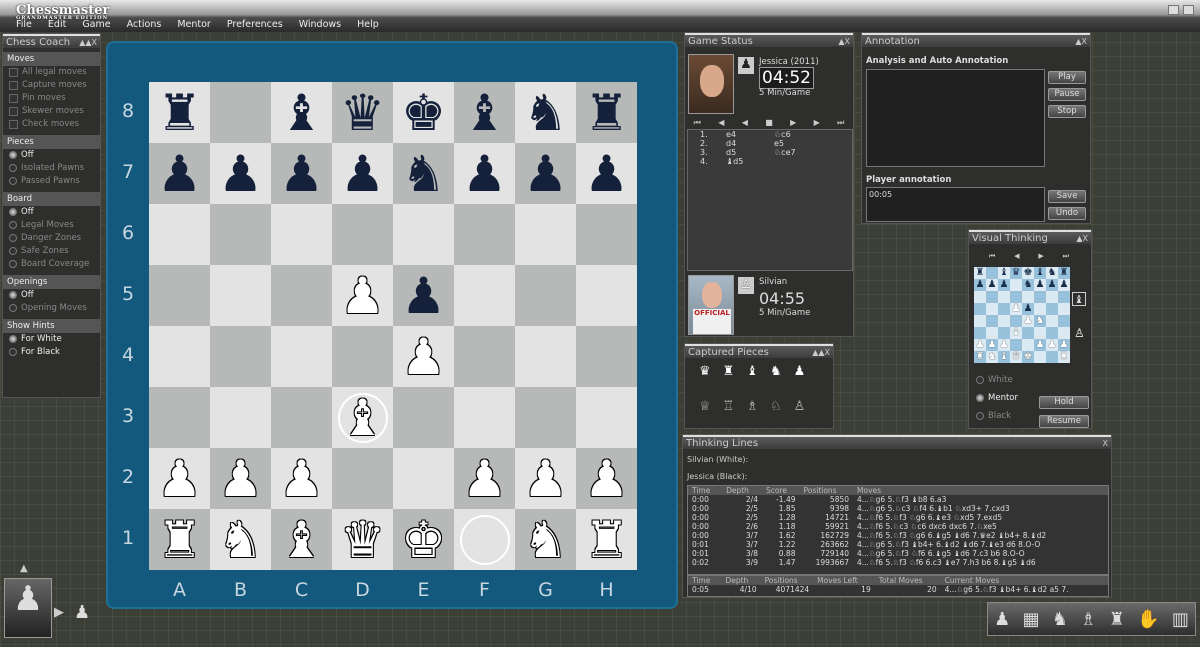 The image size is (1200, 647). I want to click on undo-button: Undo, so click(1067, 213).